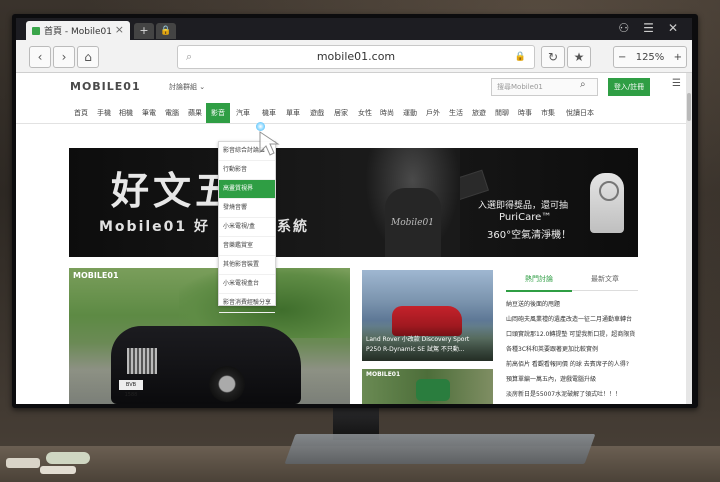  What do you see at coordinates (131, 389) in the screenshot?
I see `photo-license-plate: BVB 1588` at bounding box center [131, 389].